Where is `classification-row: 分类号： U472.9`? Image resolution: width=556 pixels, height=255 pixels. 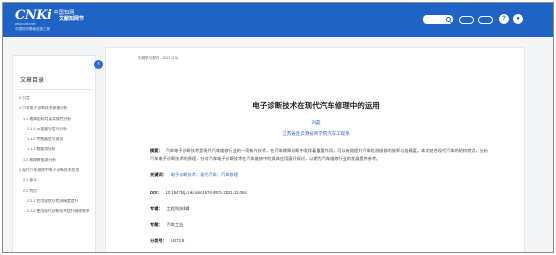 classification-row: 分类号： U472.9 is located at coordinates (167, 240).